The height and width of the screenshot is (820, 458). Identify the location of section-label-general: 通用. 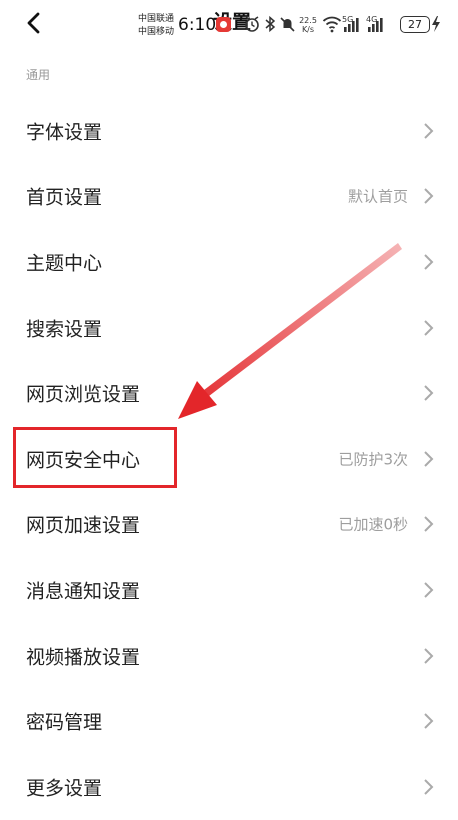
(38, 75).